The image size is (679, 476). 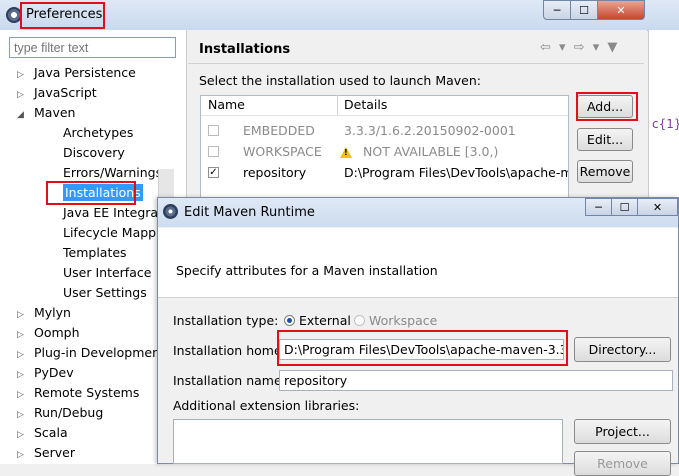 What do you see at coordinates (226, 105) in the screenshot?
I see `column-header-name: Name` at bounding box center [226, 105].